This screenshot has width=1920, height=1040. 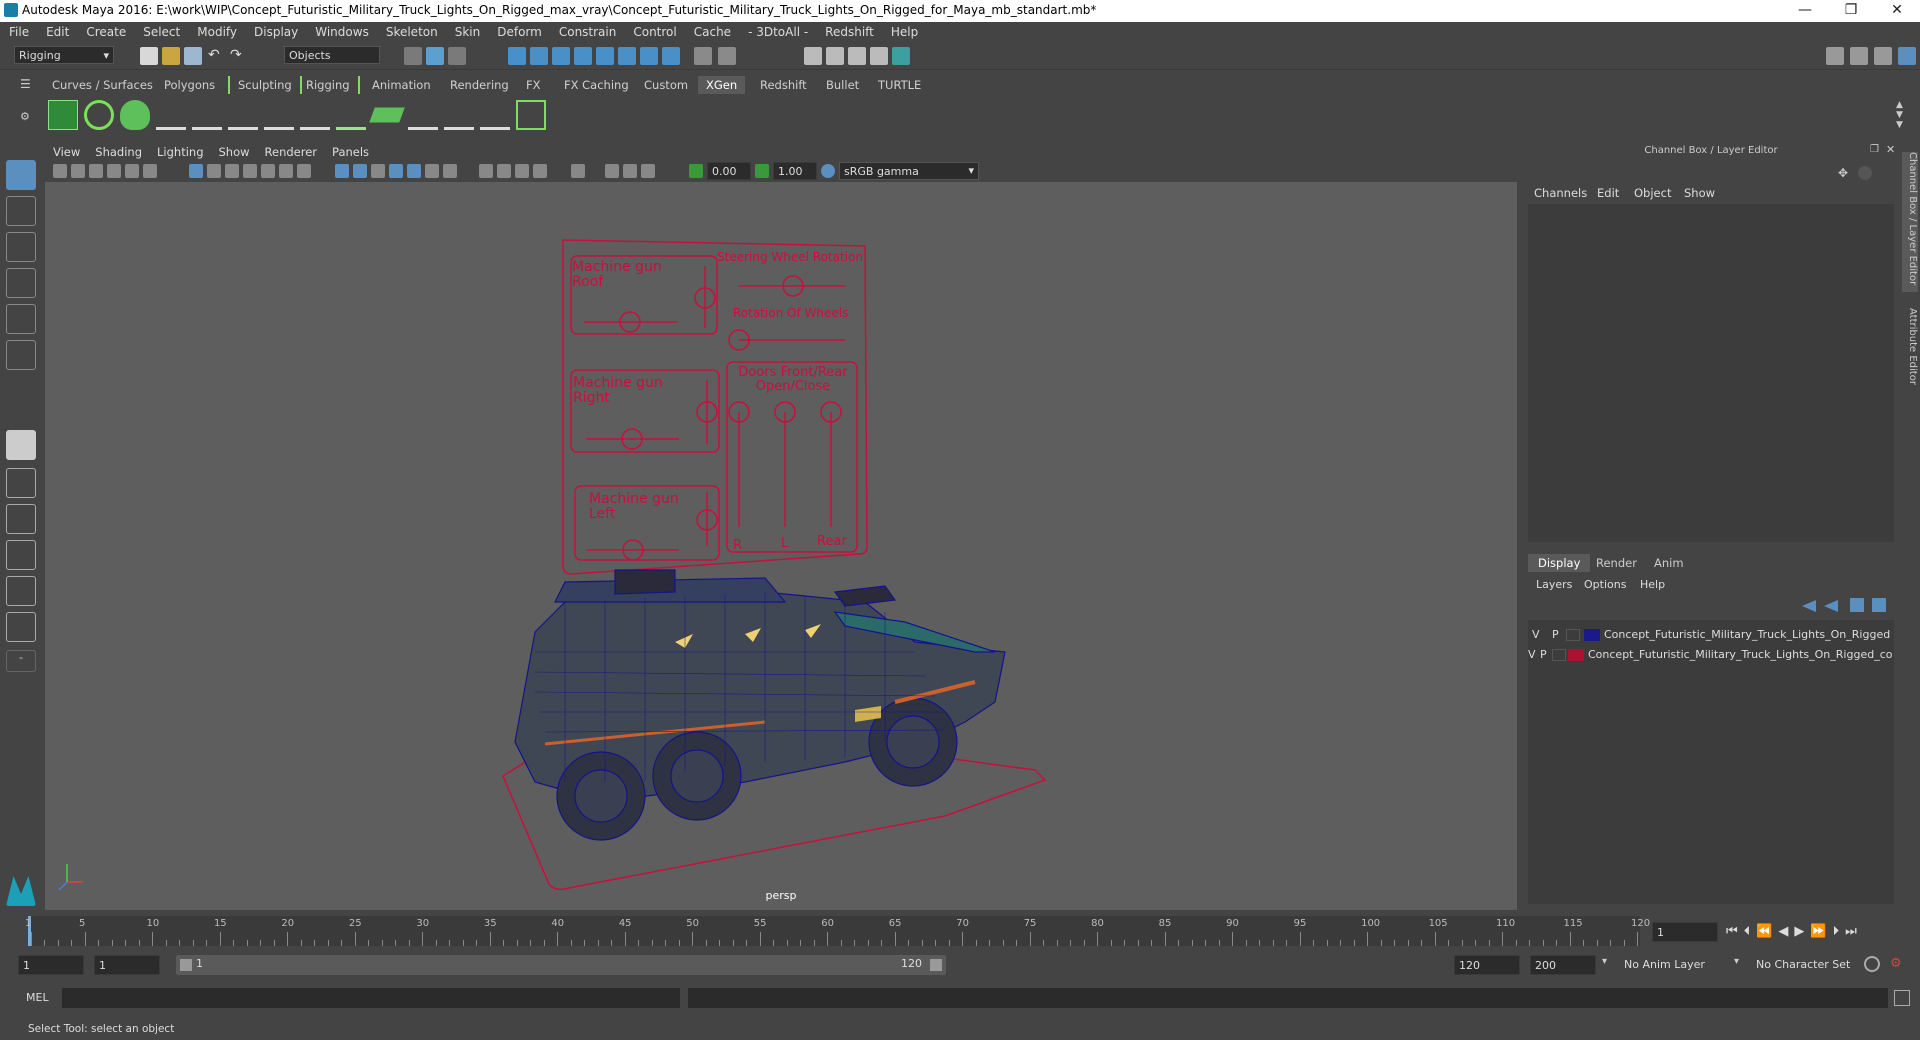 I want to click on channel-box-body, so click(x=1711, y=373).